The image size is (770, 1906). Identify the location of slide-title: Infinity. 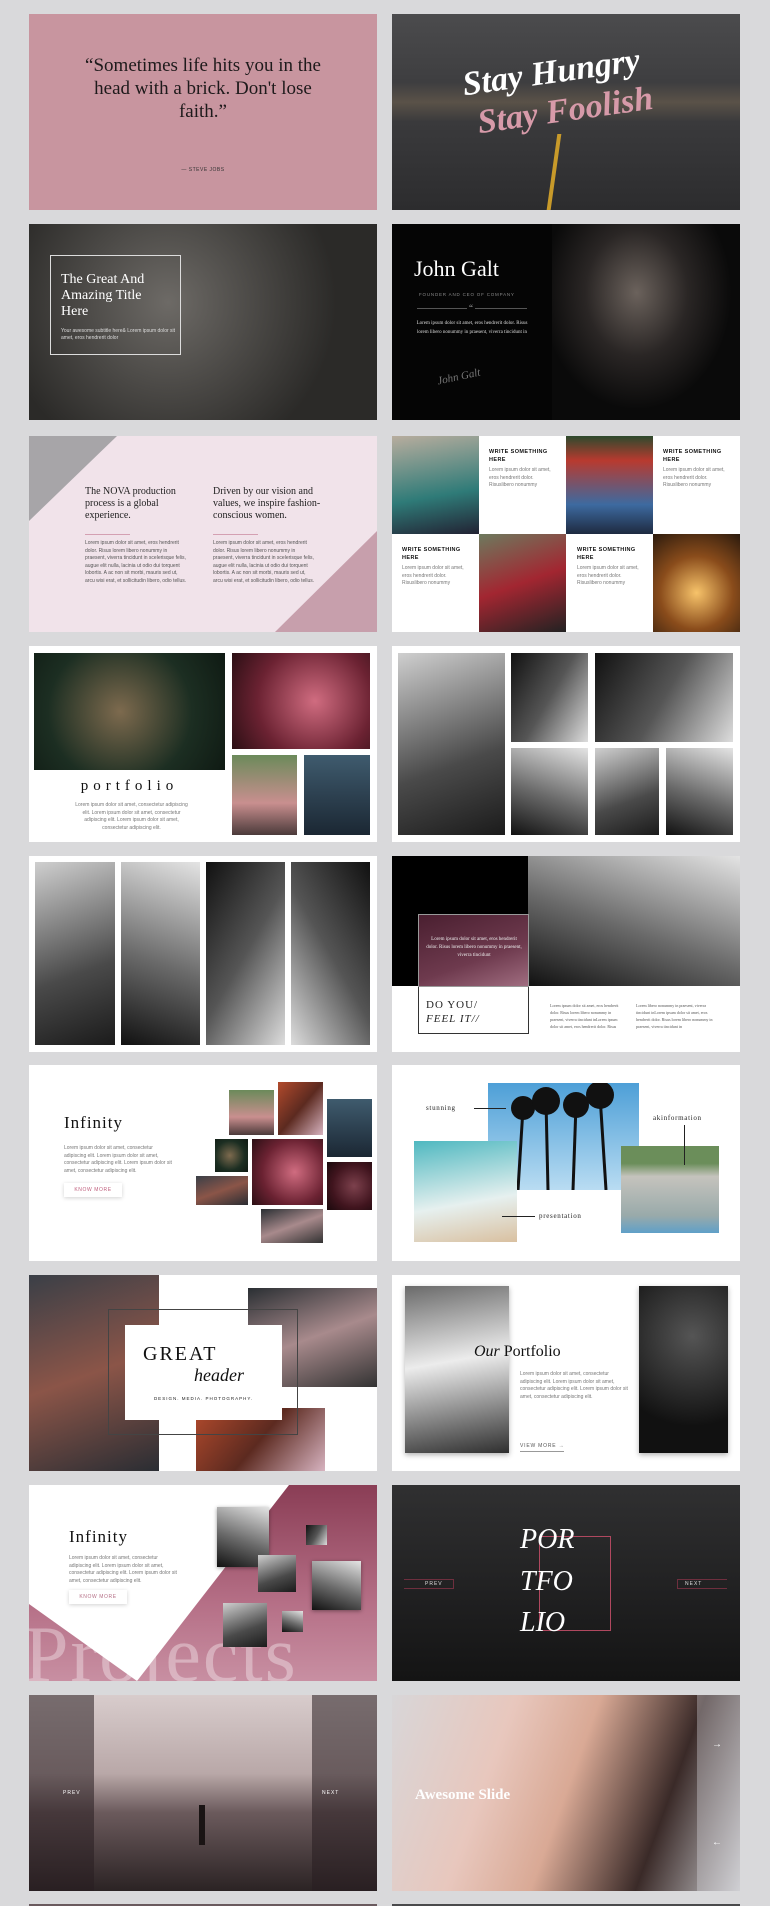
(98, 1536).